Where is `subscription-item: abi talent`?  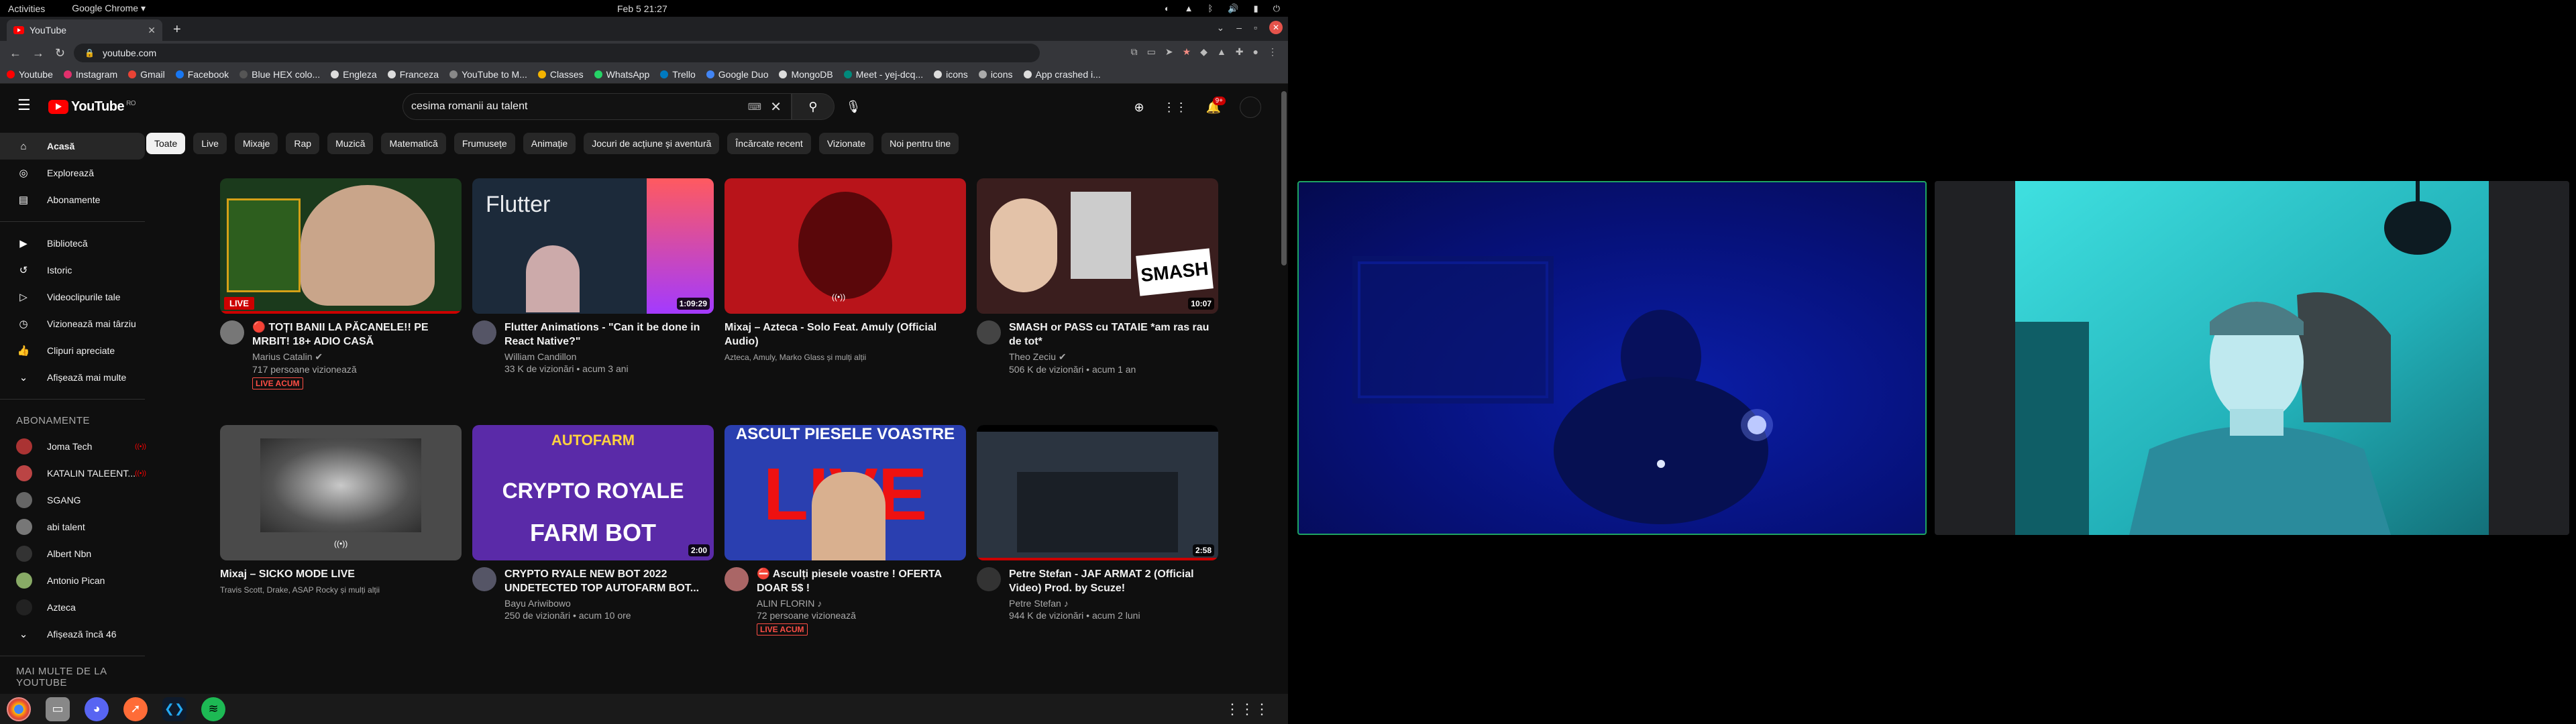
subscription-item: abi talent is located at coordinates (76, 527).